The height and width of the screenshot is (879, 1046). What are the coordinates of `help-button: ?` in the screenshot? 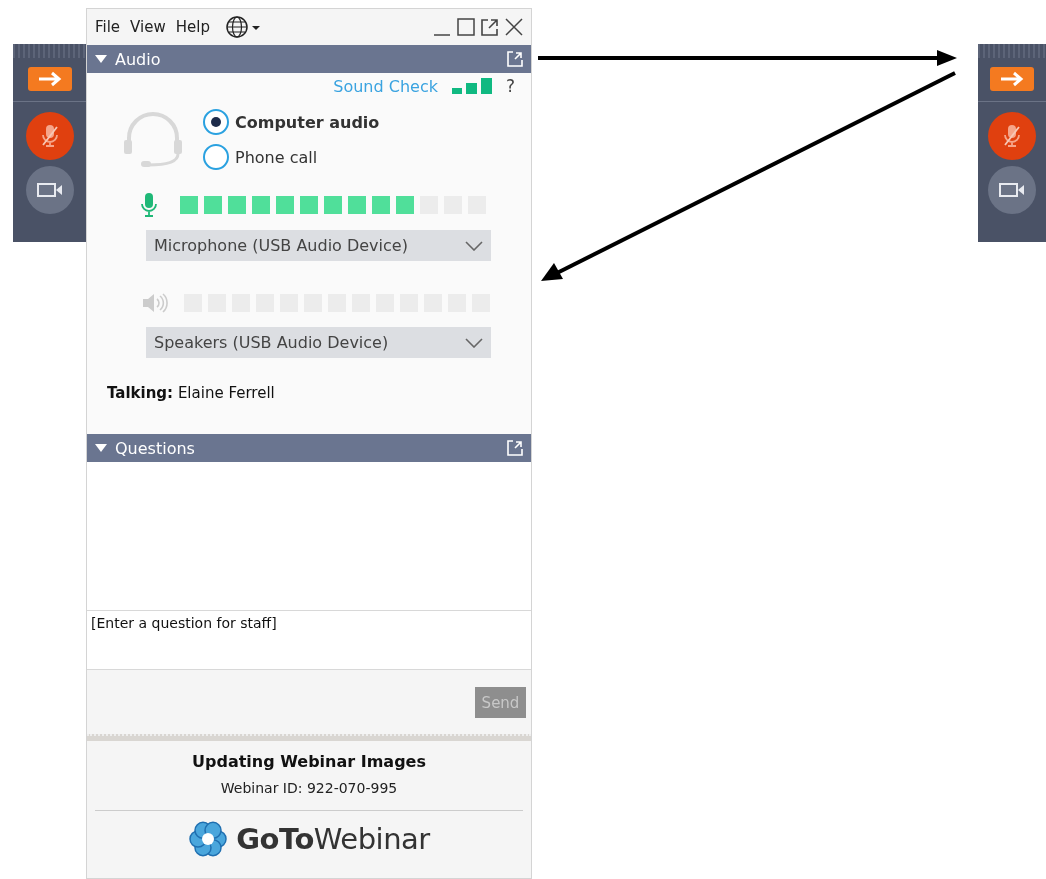 It's located at (510, 86).